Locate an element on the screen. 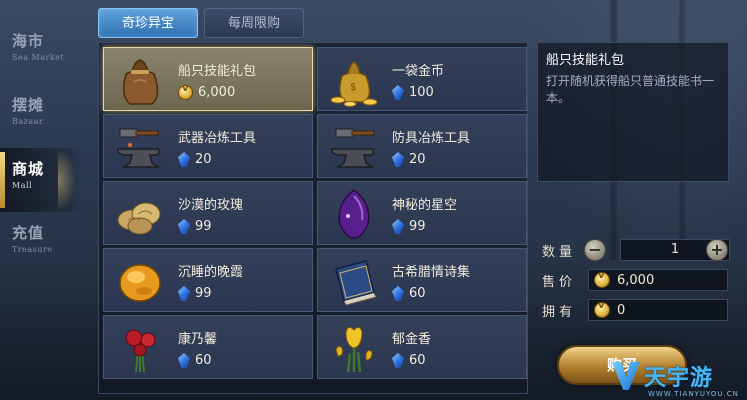 The height and width of the screenshot is (400, 747). increase-quantity-button: + is located at coordinates (717, 250).